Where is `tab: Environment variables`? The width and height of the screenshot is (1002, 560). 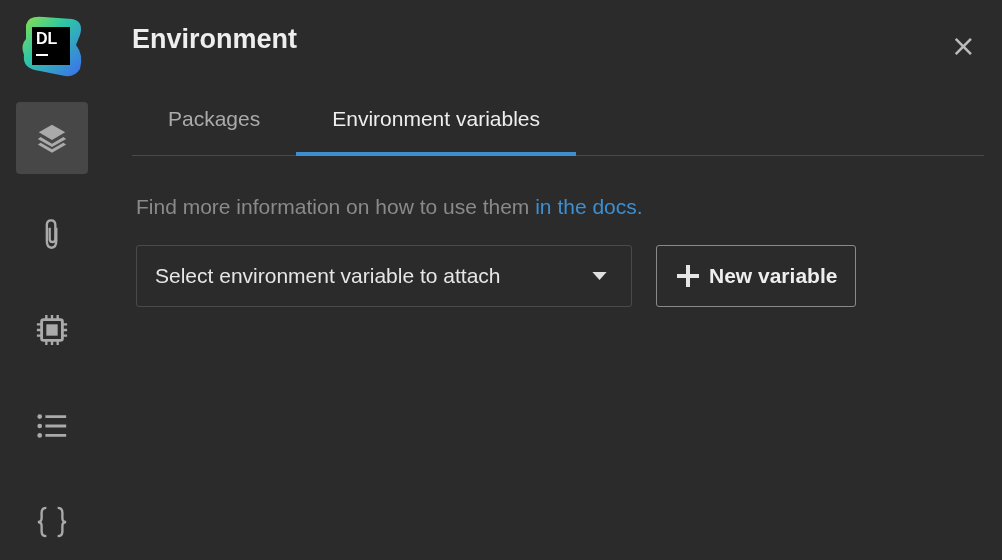 tab: Environment variables is located at coordinates (436, 128).